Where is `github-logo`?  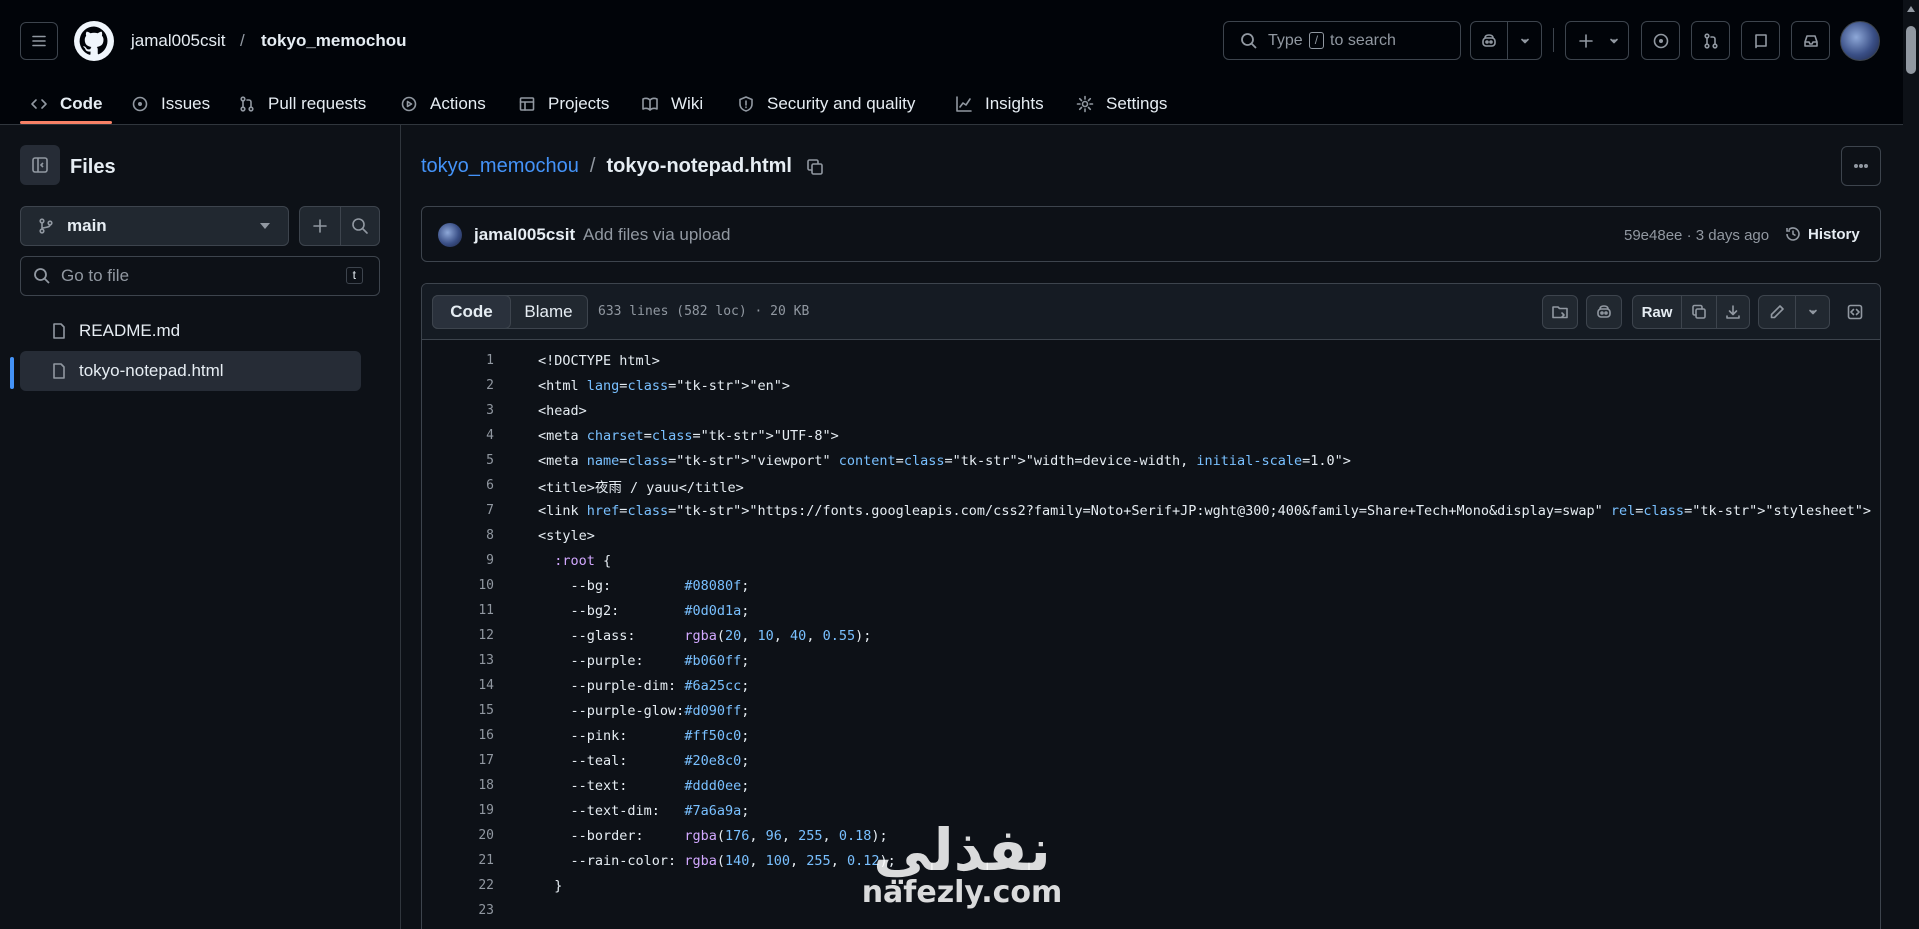 github-logo is located at coordinates (94, 41).